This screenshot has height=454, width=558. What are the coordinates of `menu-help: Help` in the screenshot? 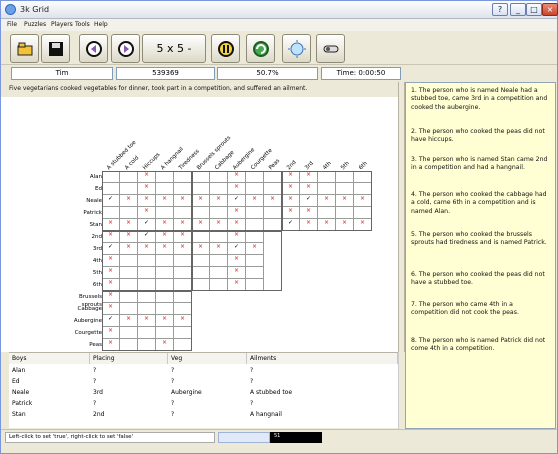 It's located at (101, 24).